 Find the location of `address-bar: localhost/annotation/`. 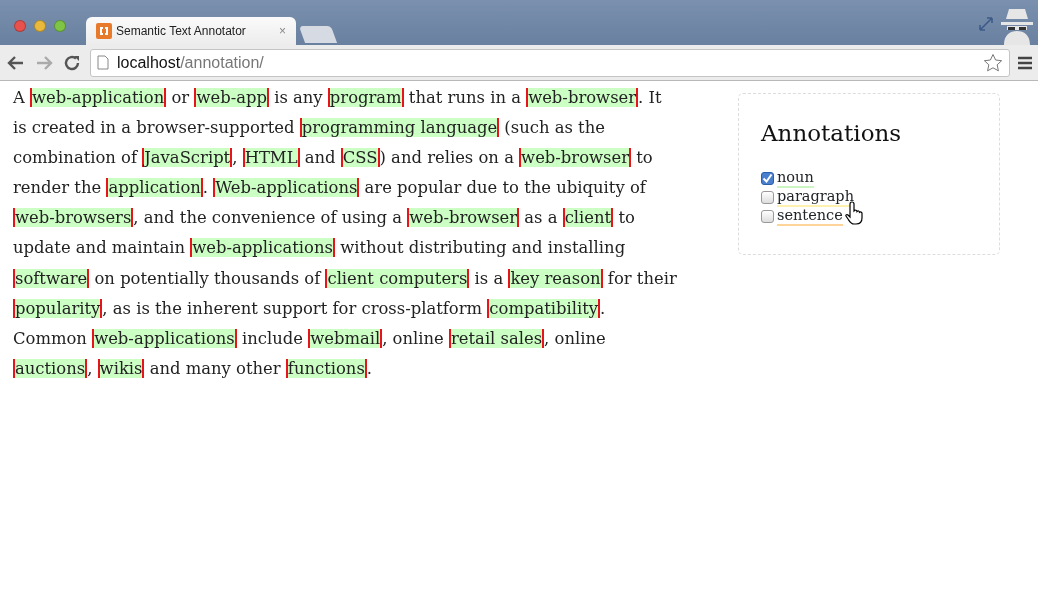

address-bar: localhost/annotation/ is located at coordinates (550, 62).